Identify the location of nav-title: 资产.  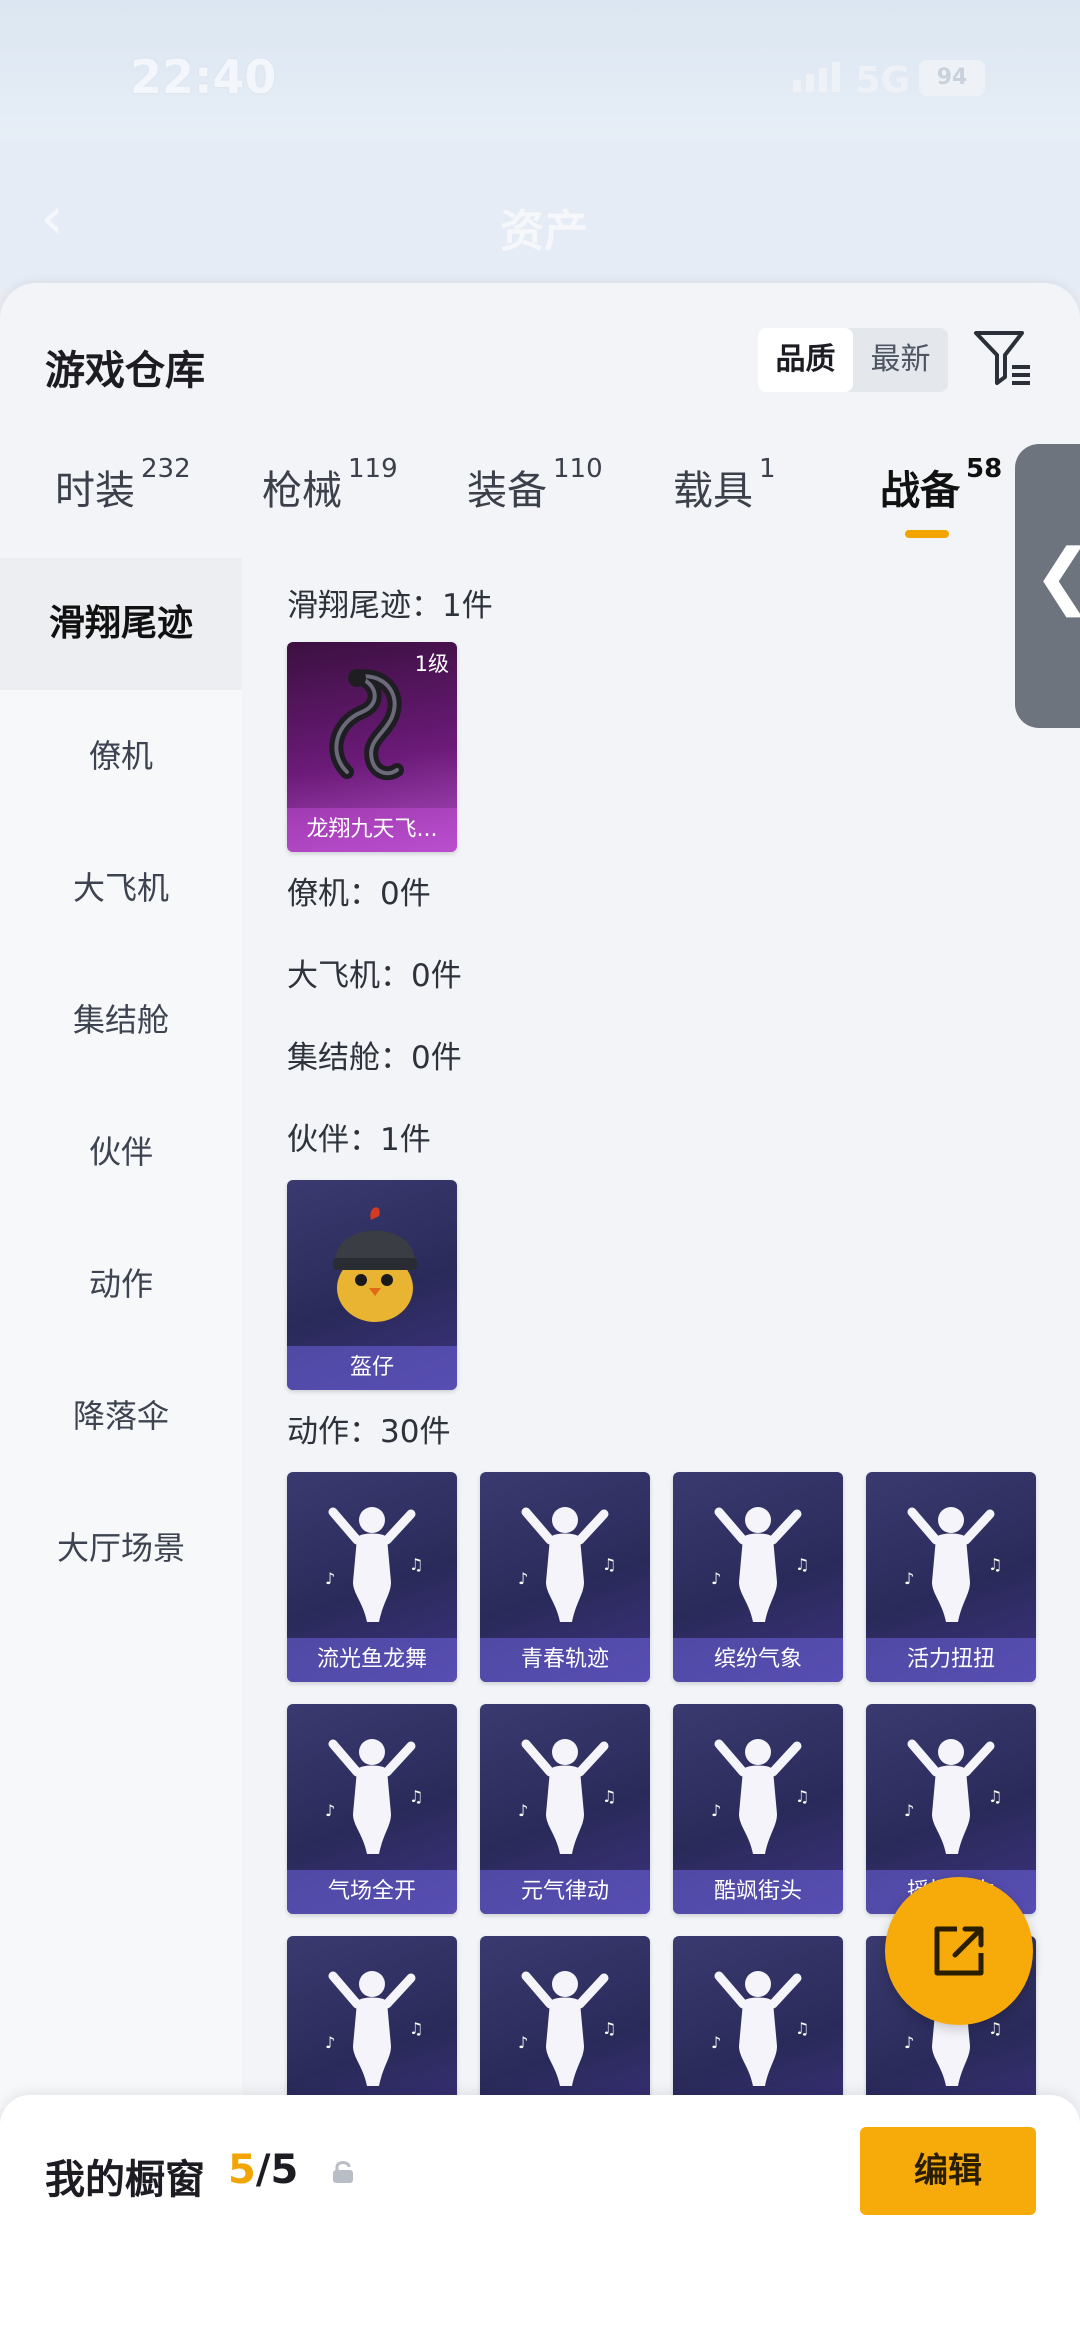
(544, 231).